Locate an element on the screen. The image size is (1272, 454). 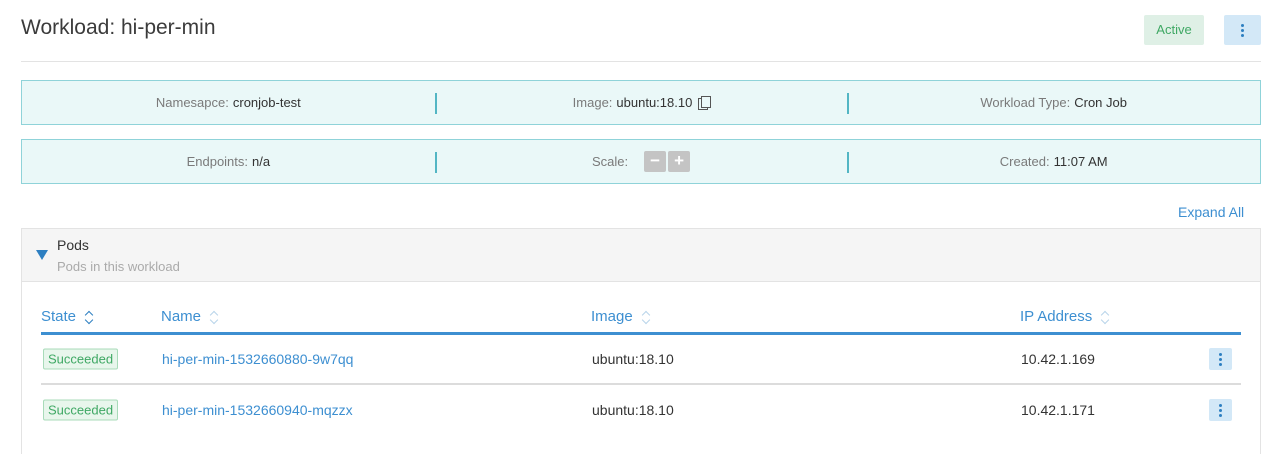
namespace-value: cronjob-test is located at coordinates (266, 102).